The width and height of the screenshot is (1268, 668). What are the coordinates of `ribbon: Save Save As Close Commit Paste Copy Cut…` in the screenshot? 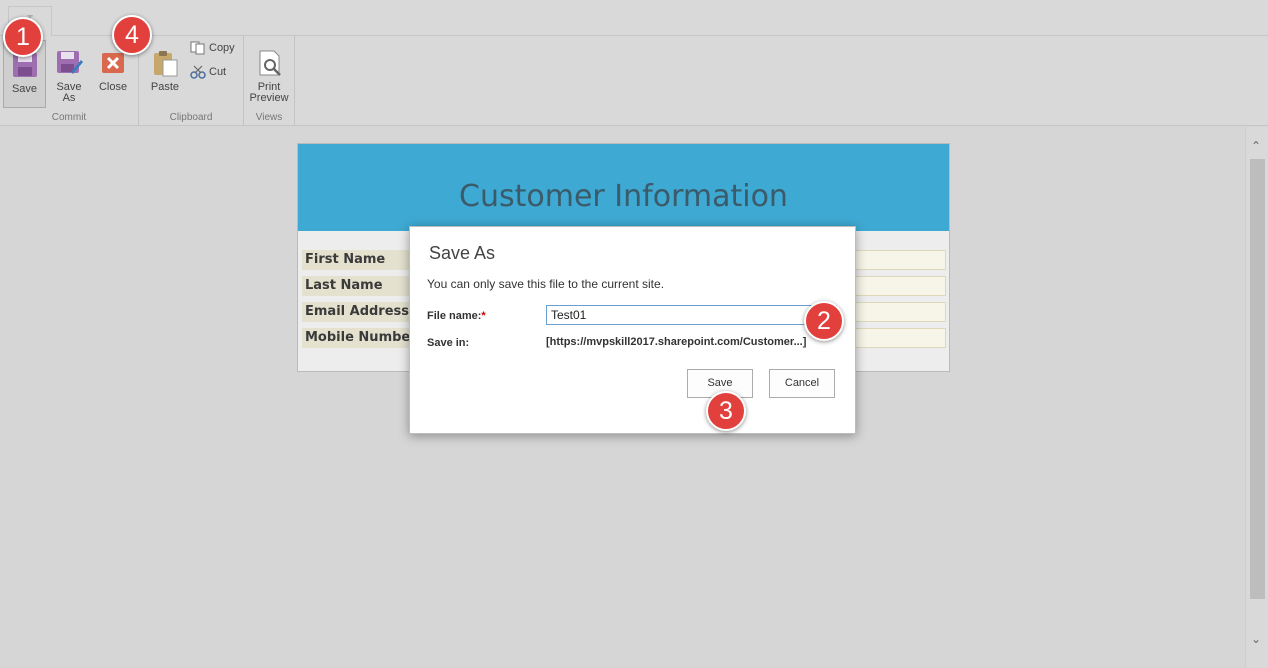 It's located at (634, 81).